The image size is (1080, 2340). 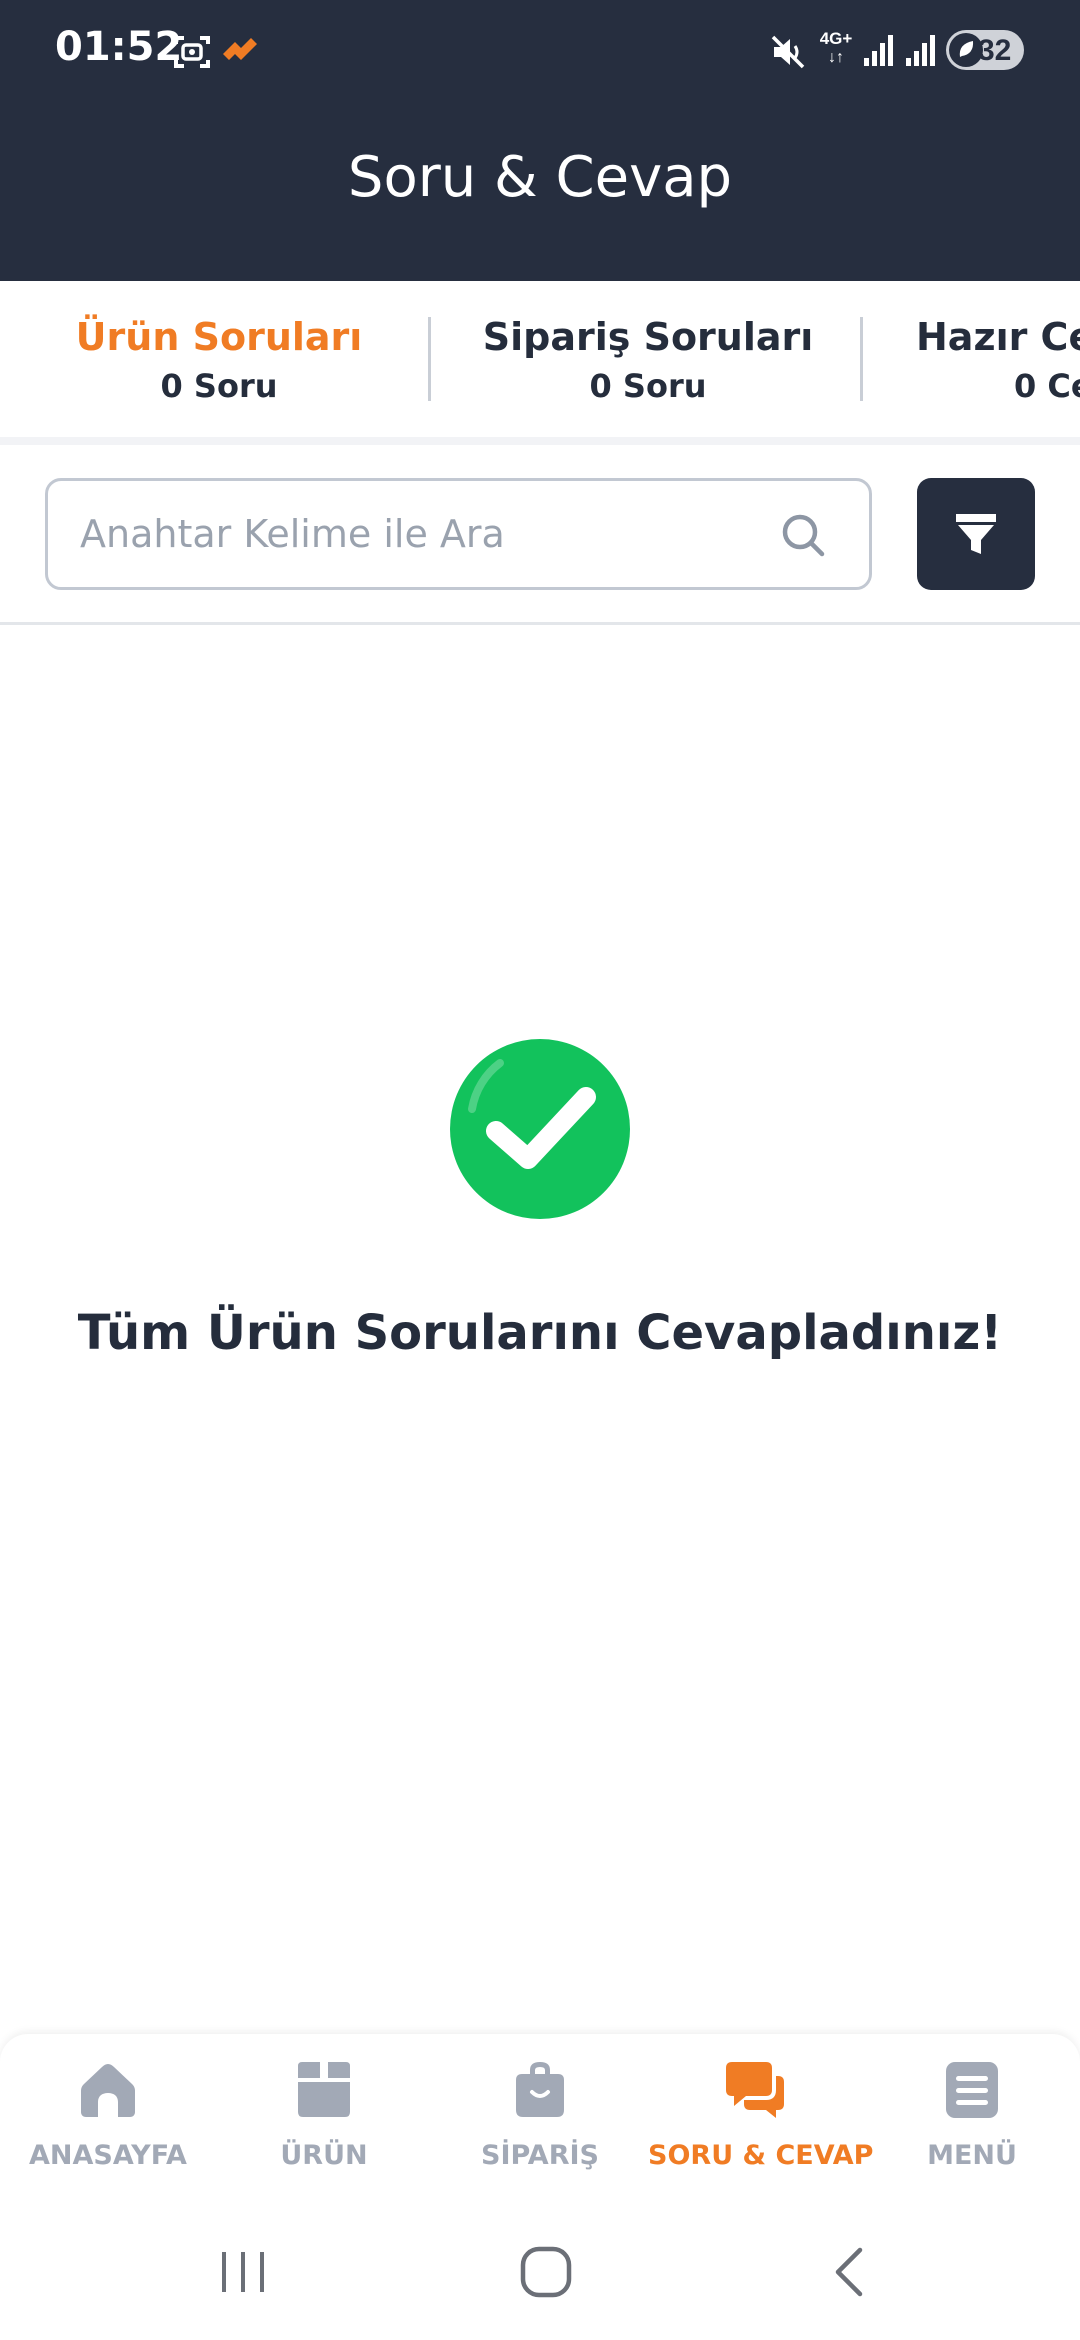 I want to click on nav-label: SİPARİŞ, so click(x=540, y=2155).